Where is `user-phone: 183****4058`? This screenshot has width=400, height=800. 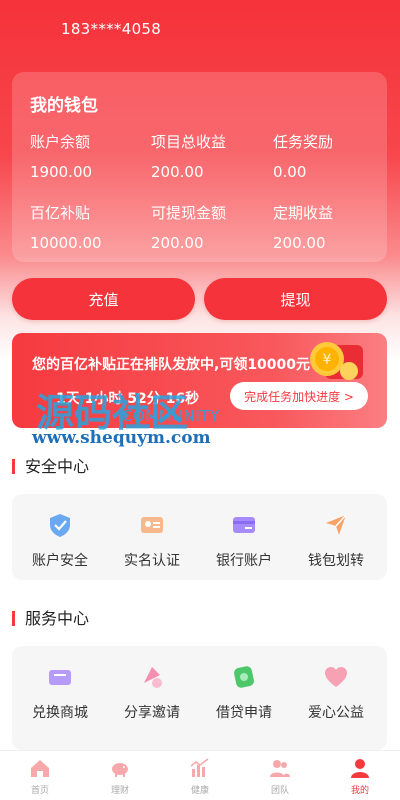 user-phone: 183****4058 is located at coordinates (111, 29).